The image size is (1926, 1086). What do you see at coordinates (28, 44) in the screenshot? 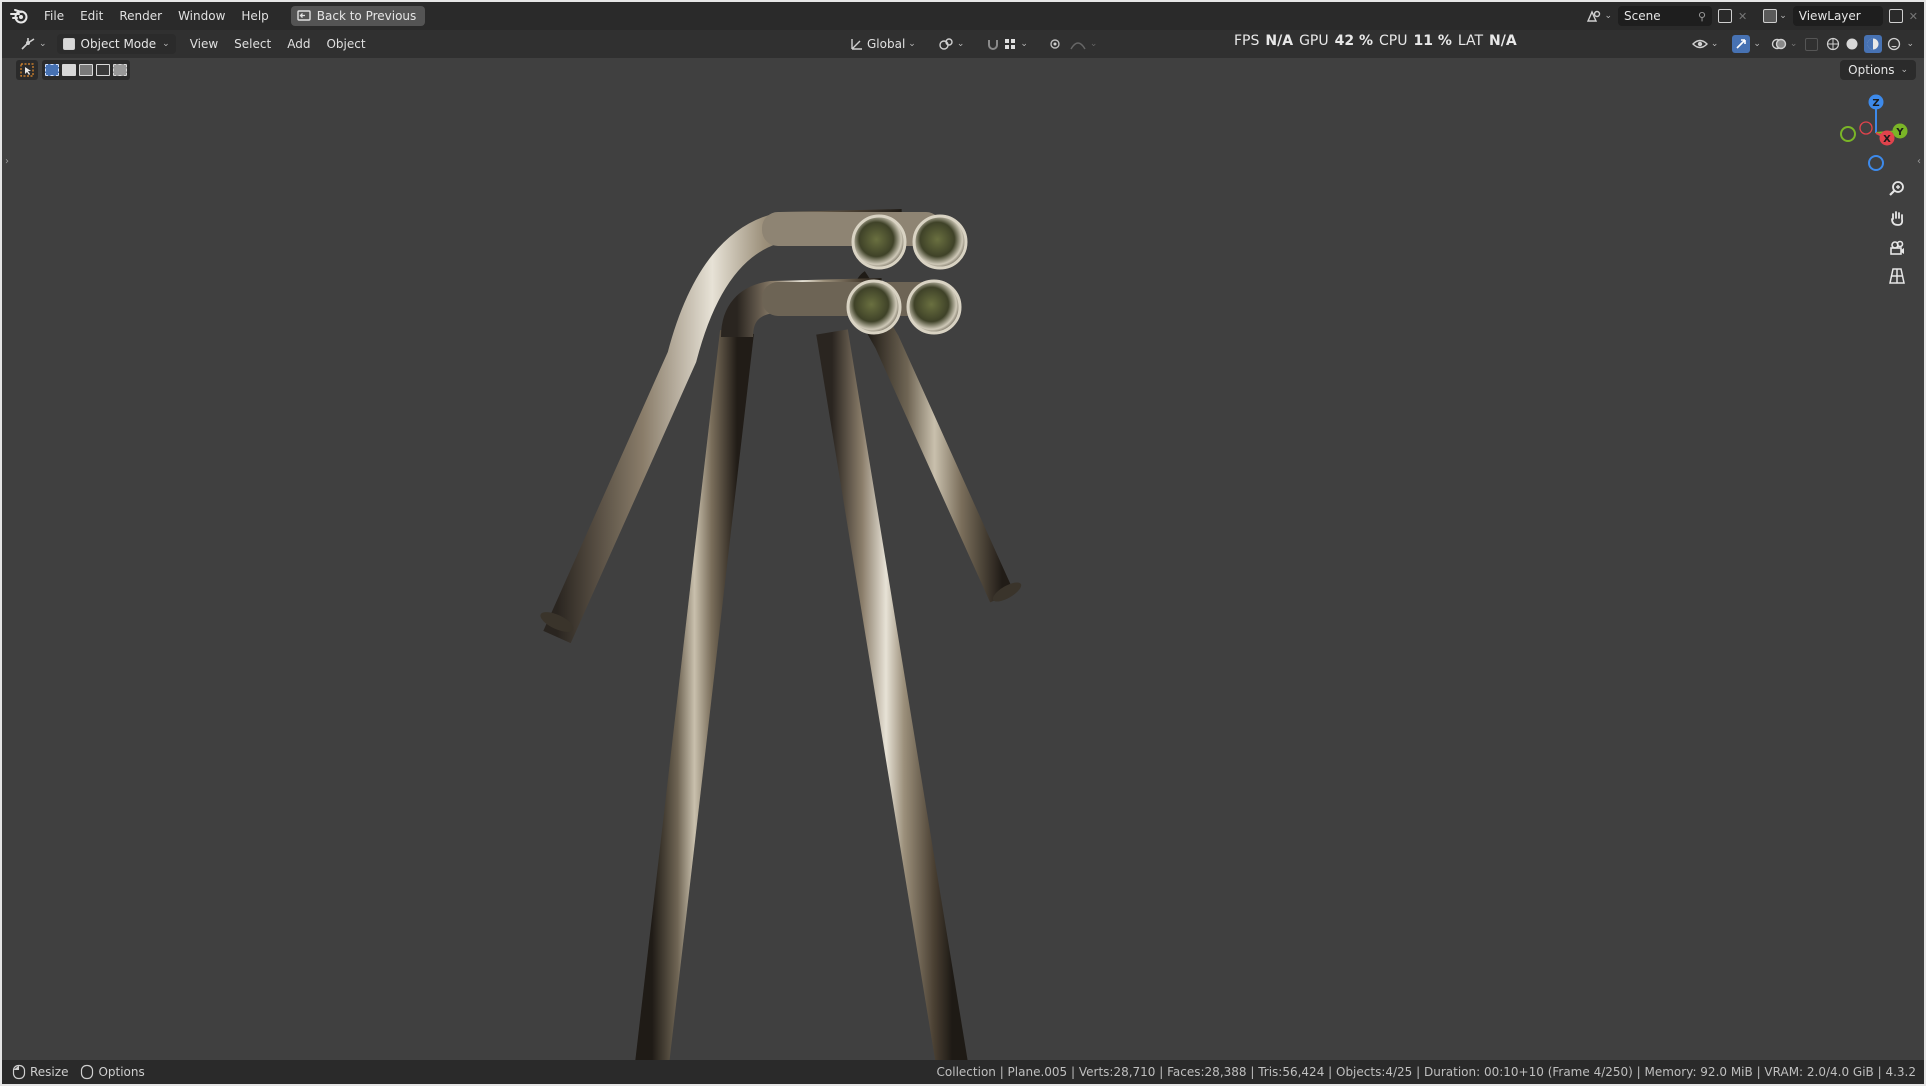
I see `editor-type-icon` at bounding box center [28, 44].